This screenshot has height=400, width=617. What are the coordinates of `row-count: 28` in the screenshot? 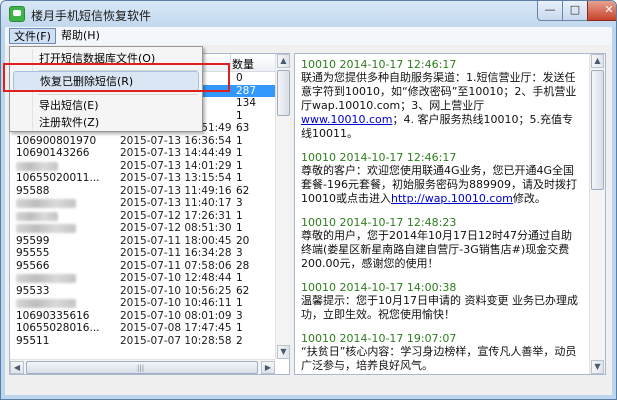 It's located at (243, 265).